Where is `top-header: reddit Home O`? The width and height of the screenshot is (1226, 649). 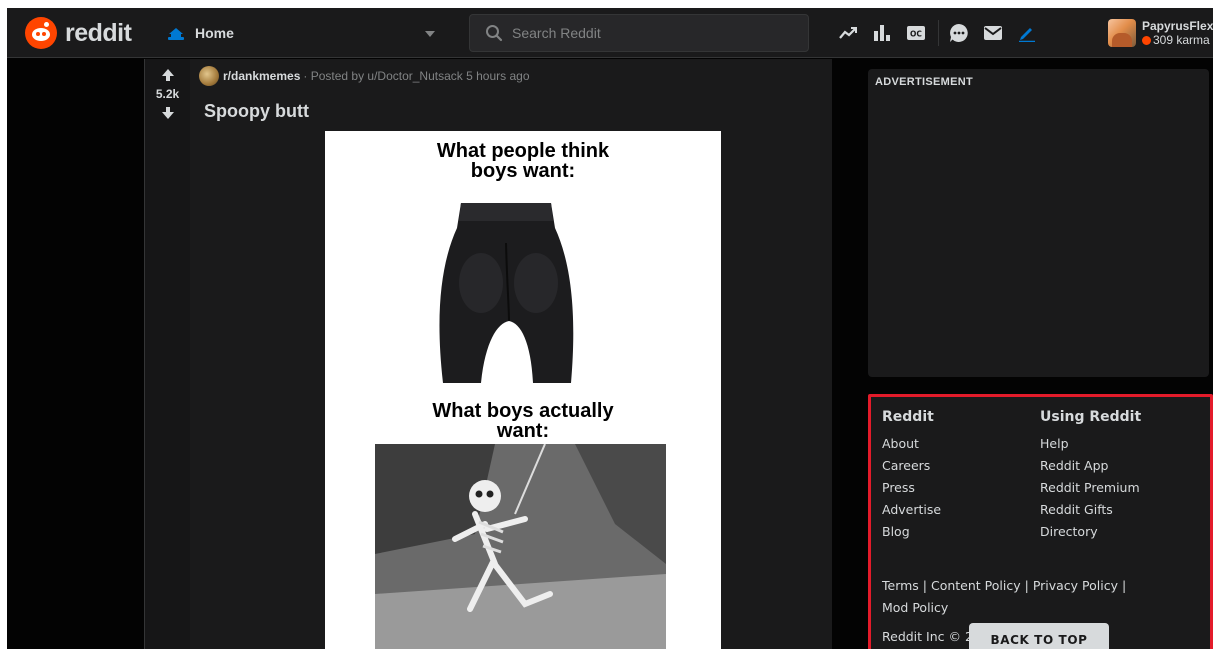 top-header: reddit Home O is located at coordinates (610, 33).